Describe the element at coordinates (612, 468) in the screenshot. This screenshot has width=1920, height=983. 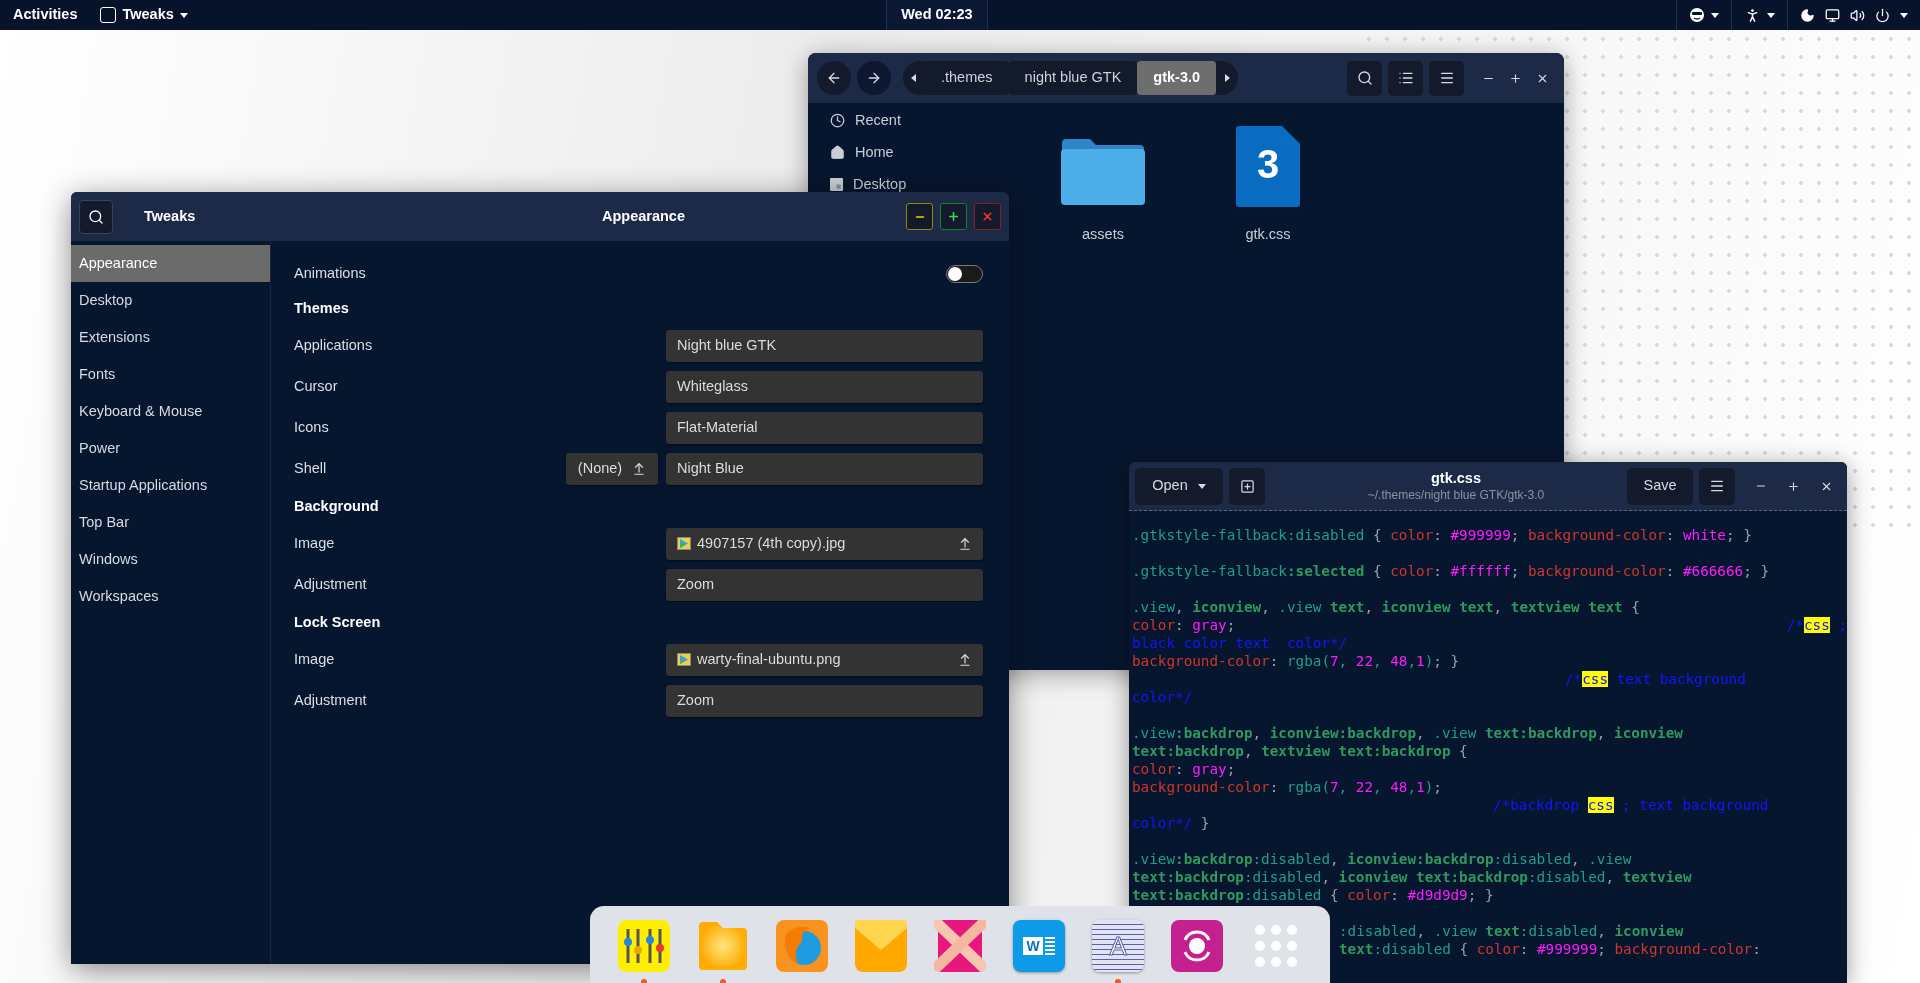
I see `shell-file-button: (None)` at that location.